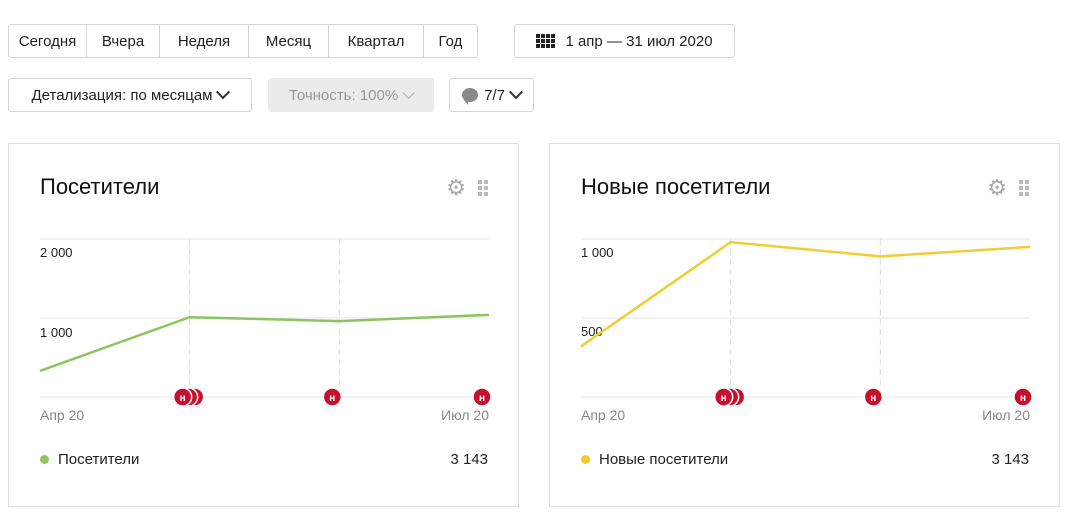 This screenshot has width=1087, height=527. Describe the element at coordinates (123, 41) in the screenshot. I see `period-button-yesterday: Вчера` at that location.